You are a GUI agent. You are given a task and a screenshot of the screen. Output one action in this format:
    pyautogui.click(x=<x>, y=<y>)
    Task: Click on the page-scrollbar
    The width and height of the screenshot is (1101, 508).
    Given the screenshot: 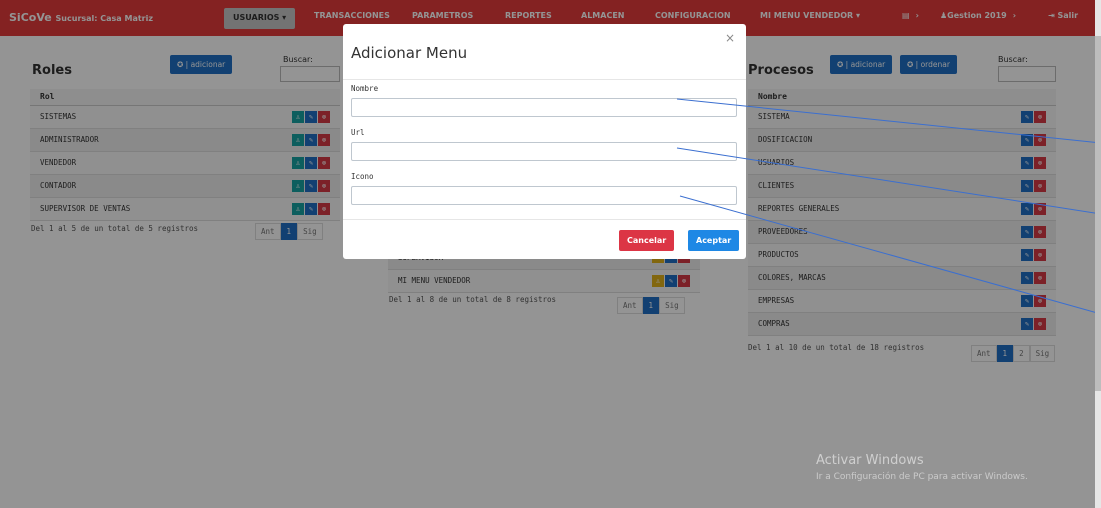 What is the action you would take?
    pyautogui.click(x=1098, y=254)
    